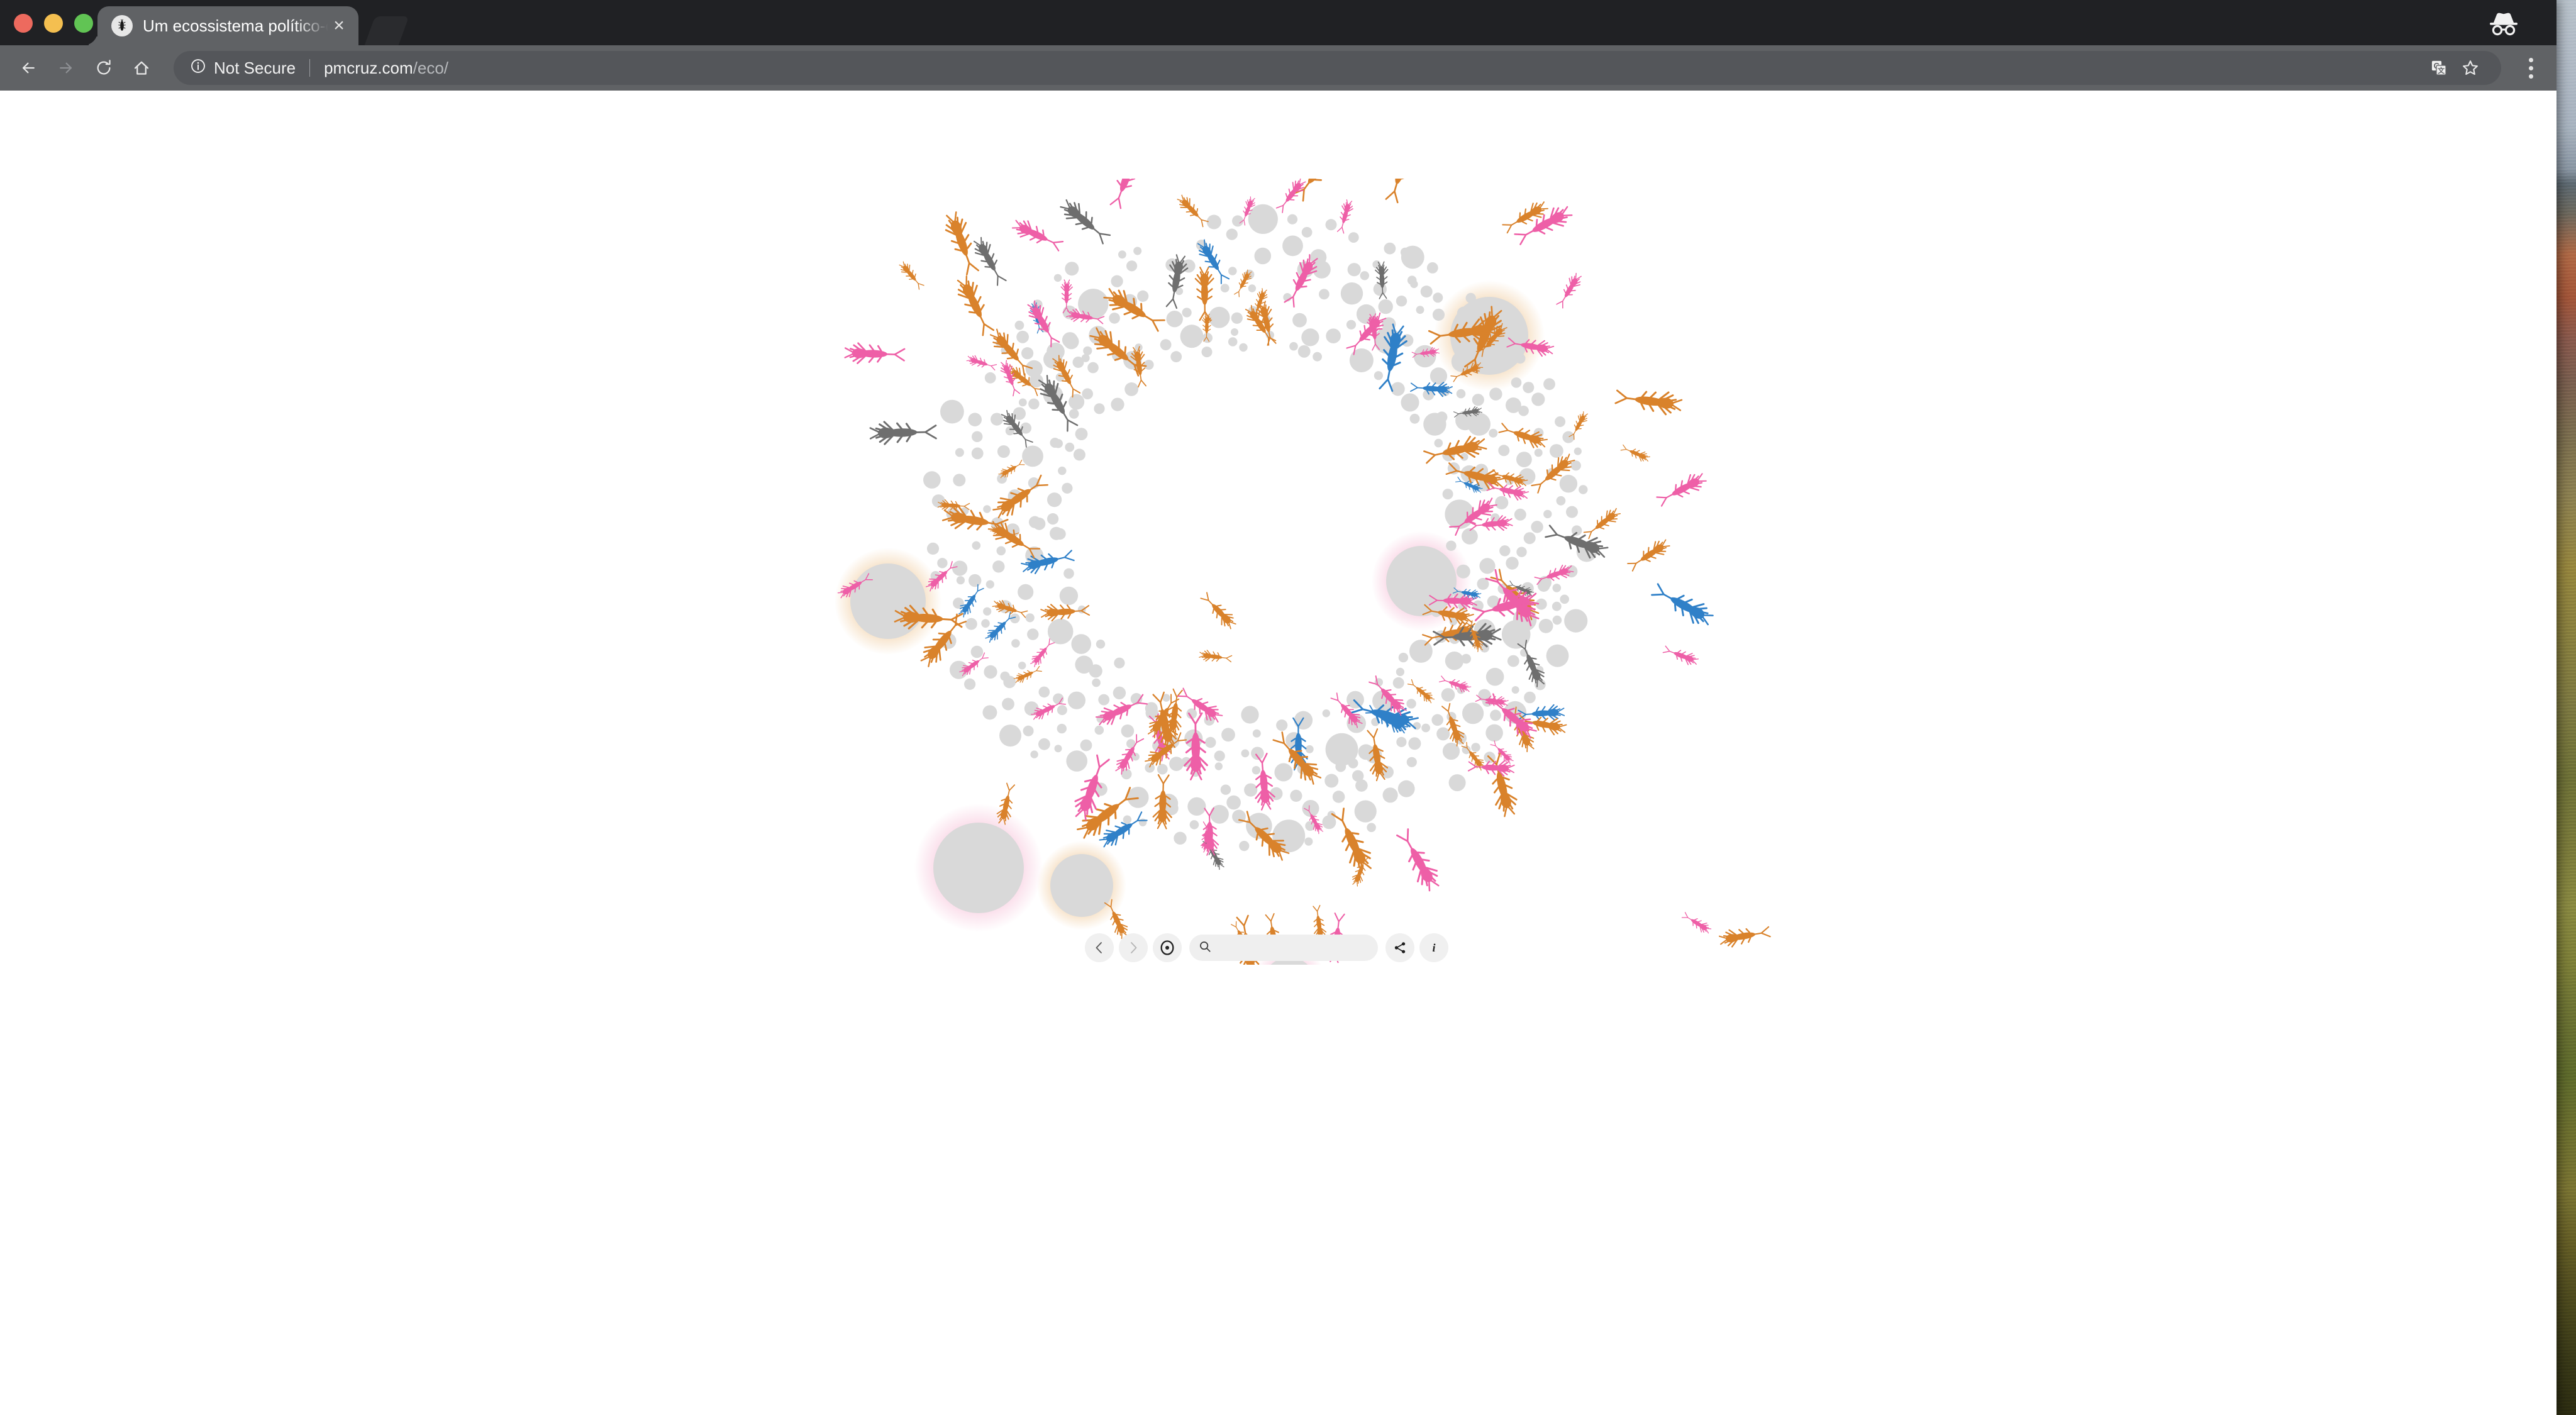 Image resolution: width=2576 pixels, height=1415 pixels. I want to click on home-icon, so click(141, 68).